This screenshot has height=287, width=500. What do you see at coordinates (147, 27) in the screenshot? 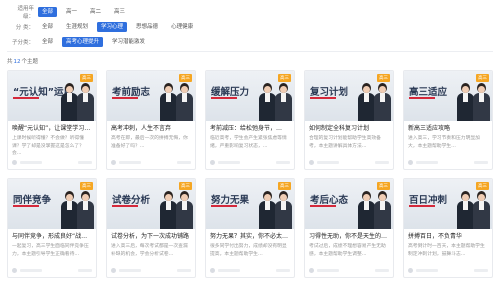
I see `category-option: 思想品德` at bounding box center [147, 27].